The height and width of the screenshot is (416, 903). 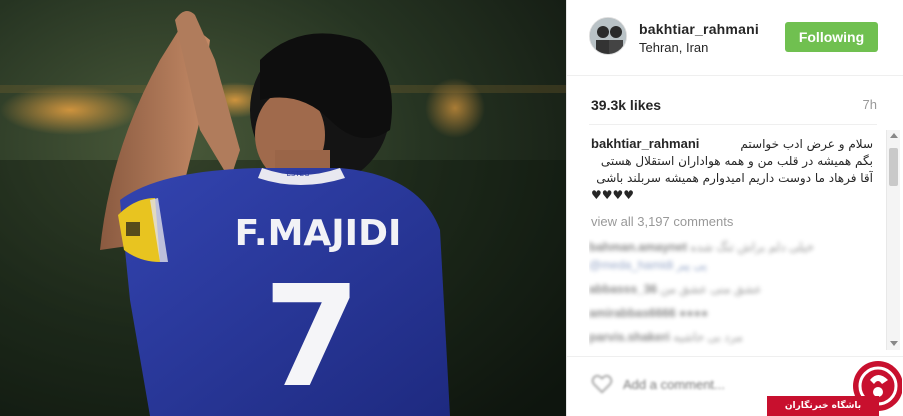 What do you see at coordinates (694, 313) in the screenshot?
I see `comment-text: ●●●●` at bounding box center [694, 313].